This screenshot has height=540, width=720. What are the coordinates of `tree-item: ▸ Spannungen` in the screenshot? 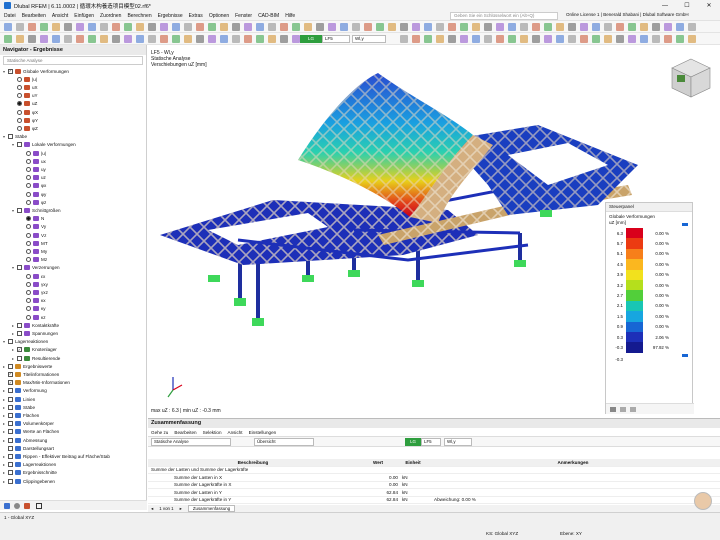 It's located at (35, 333).